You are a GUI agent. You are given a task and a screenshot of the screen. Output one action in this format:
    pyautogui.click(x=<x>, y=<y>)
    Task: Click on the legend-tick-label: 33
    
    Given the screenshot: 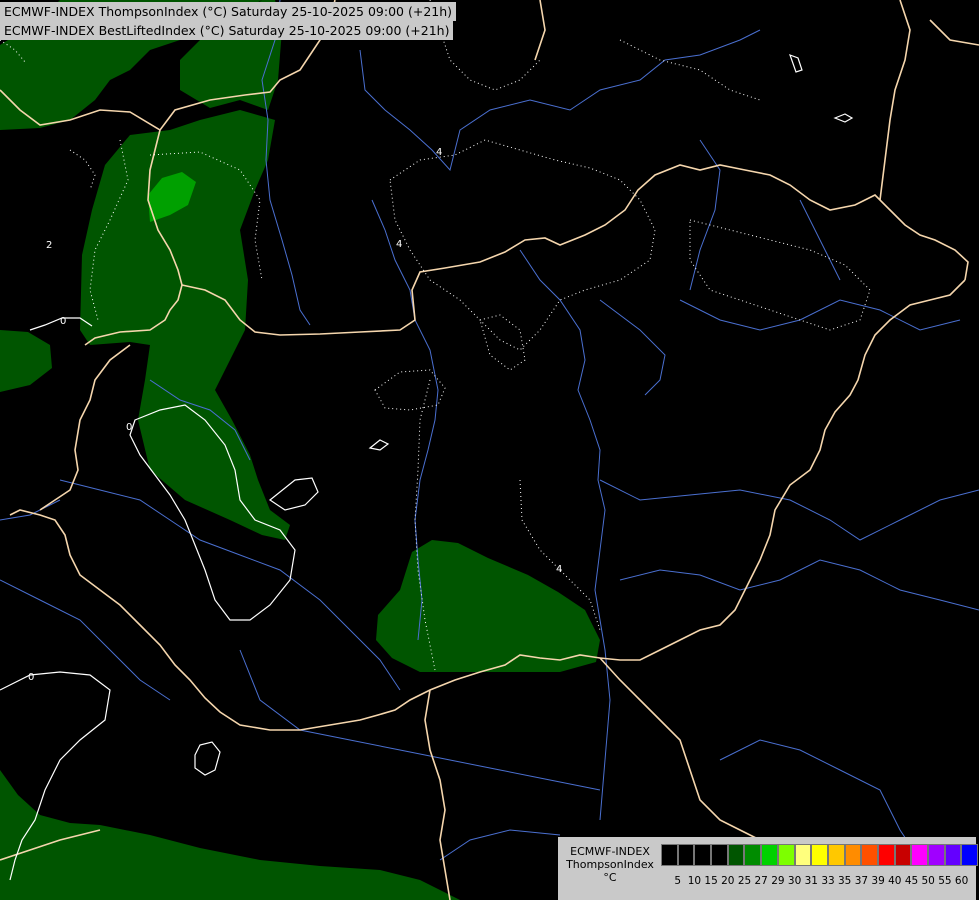 What is the action you would take?
    pyautogui.click(x=828, y=881)
    